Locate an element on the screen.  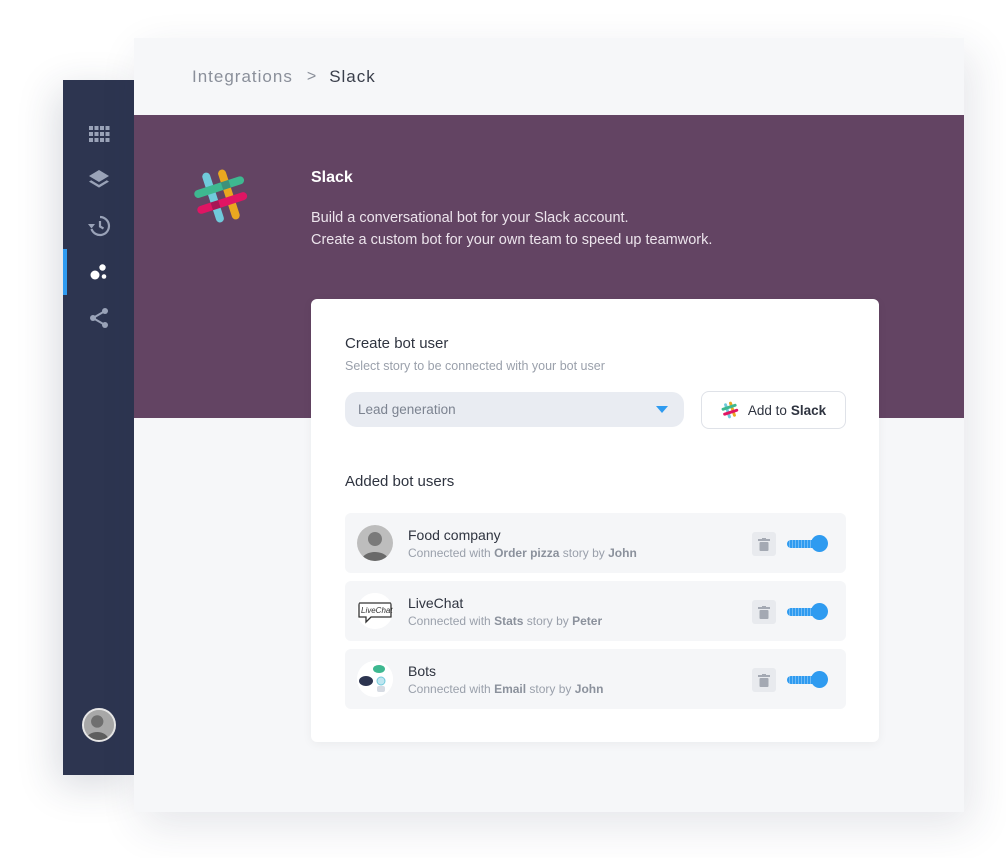
nav-stories is located at coordinates (98, 180).